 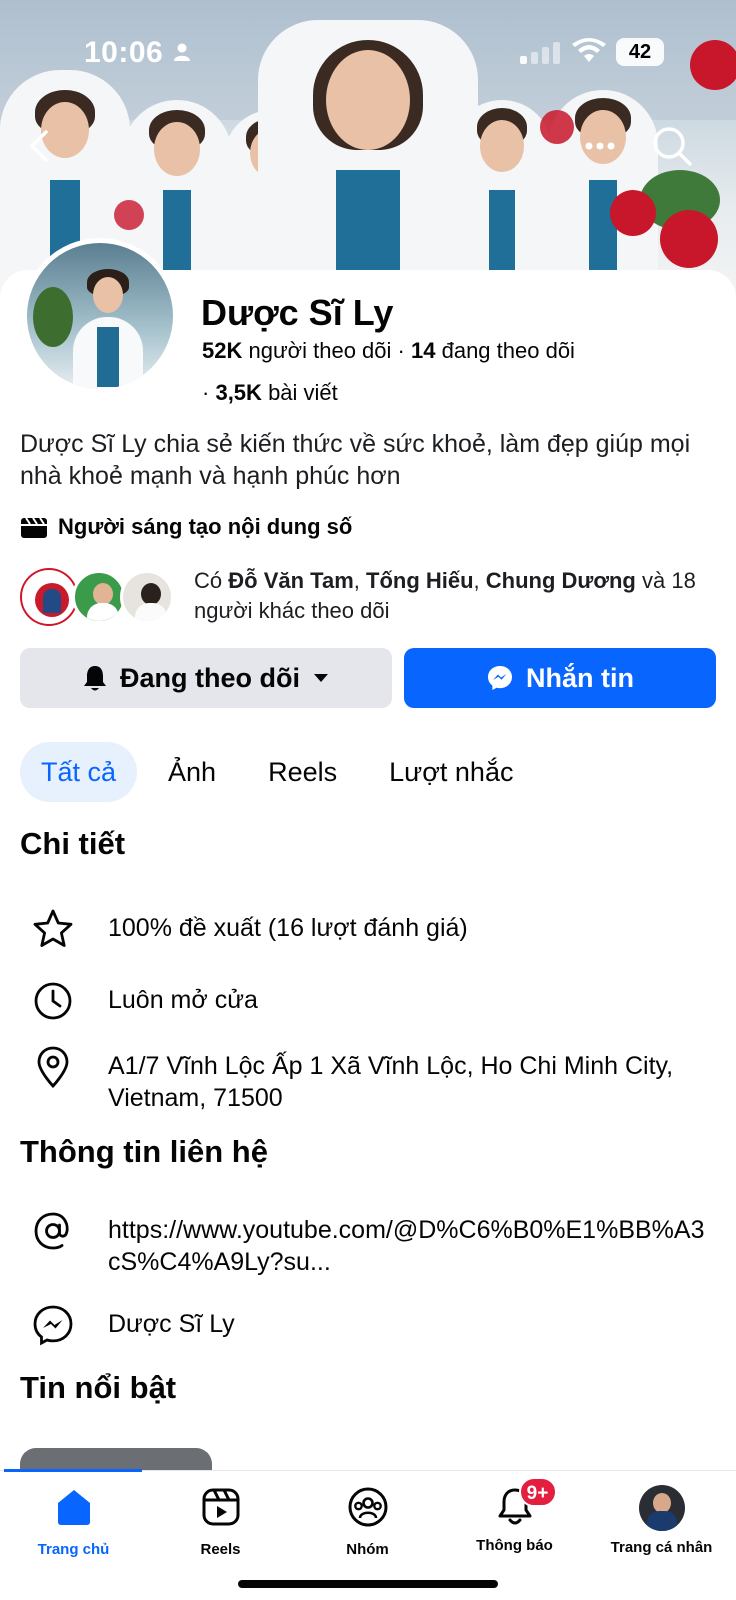 I want to click on category-label: Người sáng tạo nội dung số, so click(x=205, y=526).